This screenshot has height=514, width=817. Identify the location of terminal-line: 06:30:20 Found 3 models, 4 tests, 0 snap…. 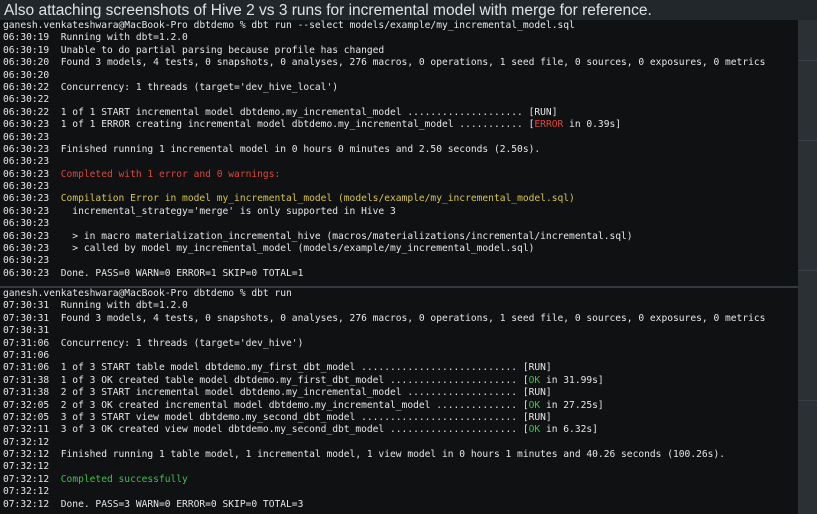
(400, 63).